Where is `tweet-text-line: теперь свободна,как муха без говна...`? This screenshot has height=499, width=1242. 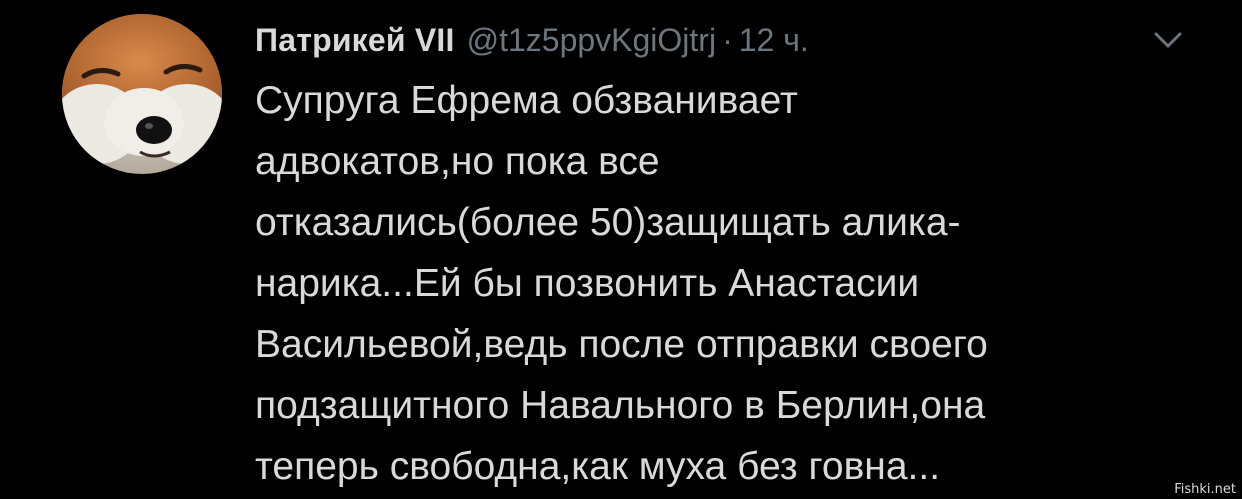 tweet-text-line: теперь свободна,как муха без говна... is located at coordinates (598, 466).